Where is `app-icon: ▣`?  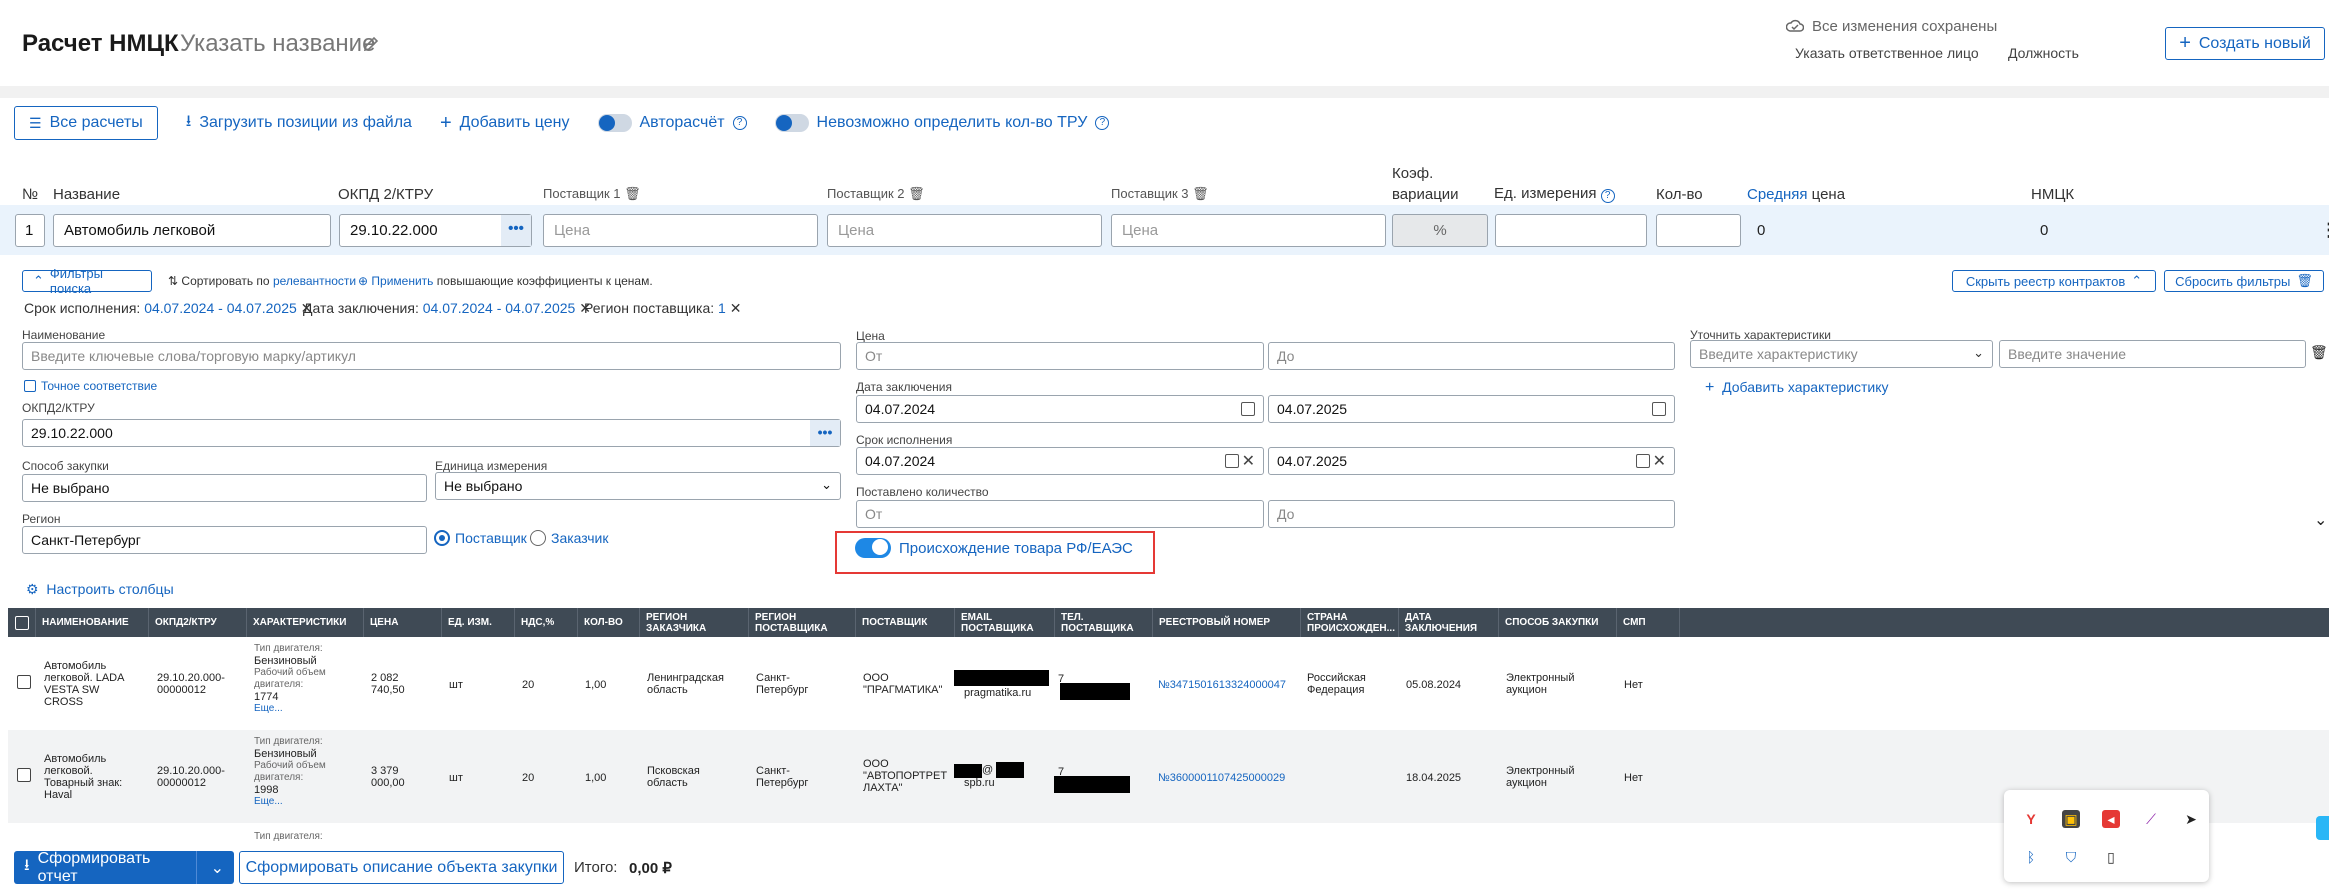 app-icon: ▣ is located at coordinates (2071, 819).